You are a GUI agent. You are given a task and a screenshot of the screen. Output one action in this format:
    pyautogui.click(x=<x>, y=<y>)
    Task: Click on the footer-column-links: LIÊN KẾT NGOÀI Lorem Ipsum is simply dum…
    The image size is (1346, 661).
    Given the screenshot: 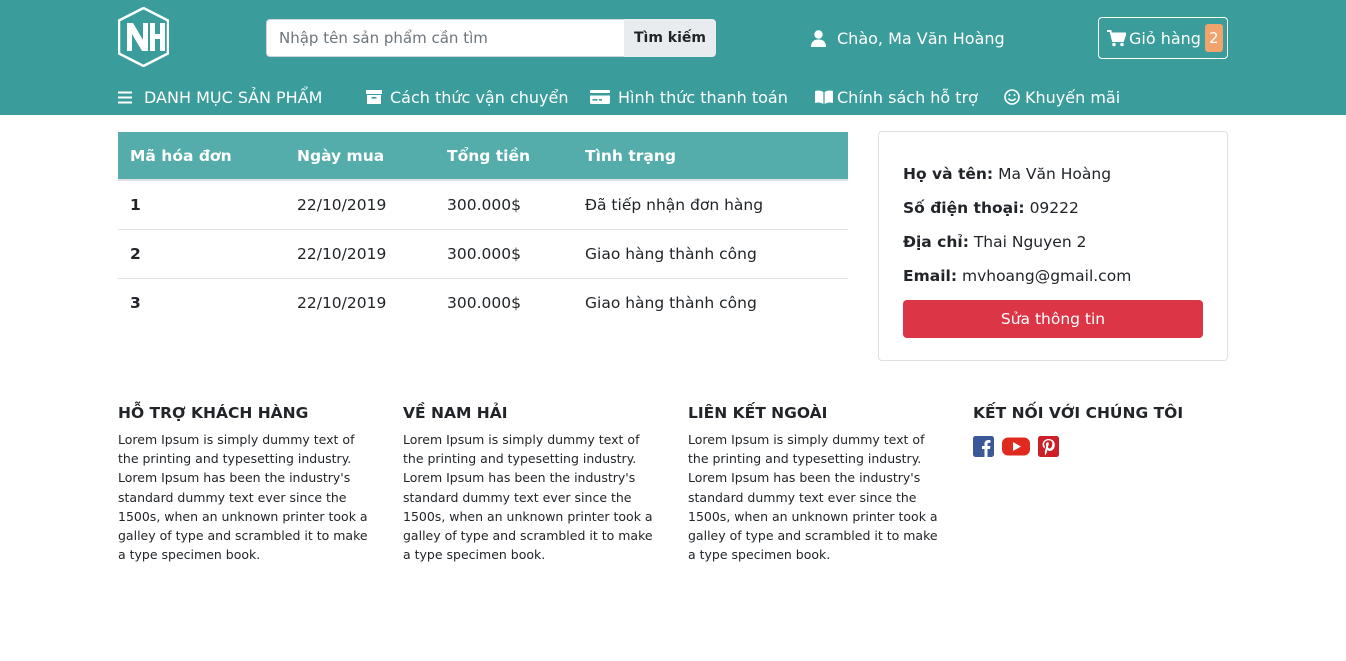 What is the action you would take?
    pyautogui.click(x=816, y=482)
    